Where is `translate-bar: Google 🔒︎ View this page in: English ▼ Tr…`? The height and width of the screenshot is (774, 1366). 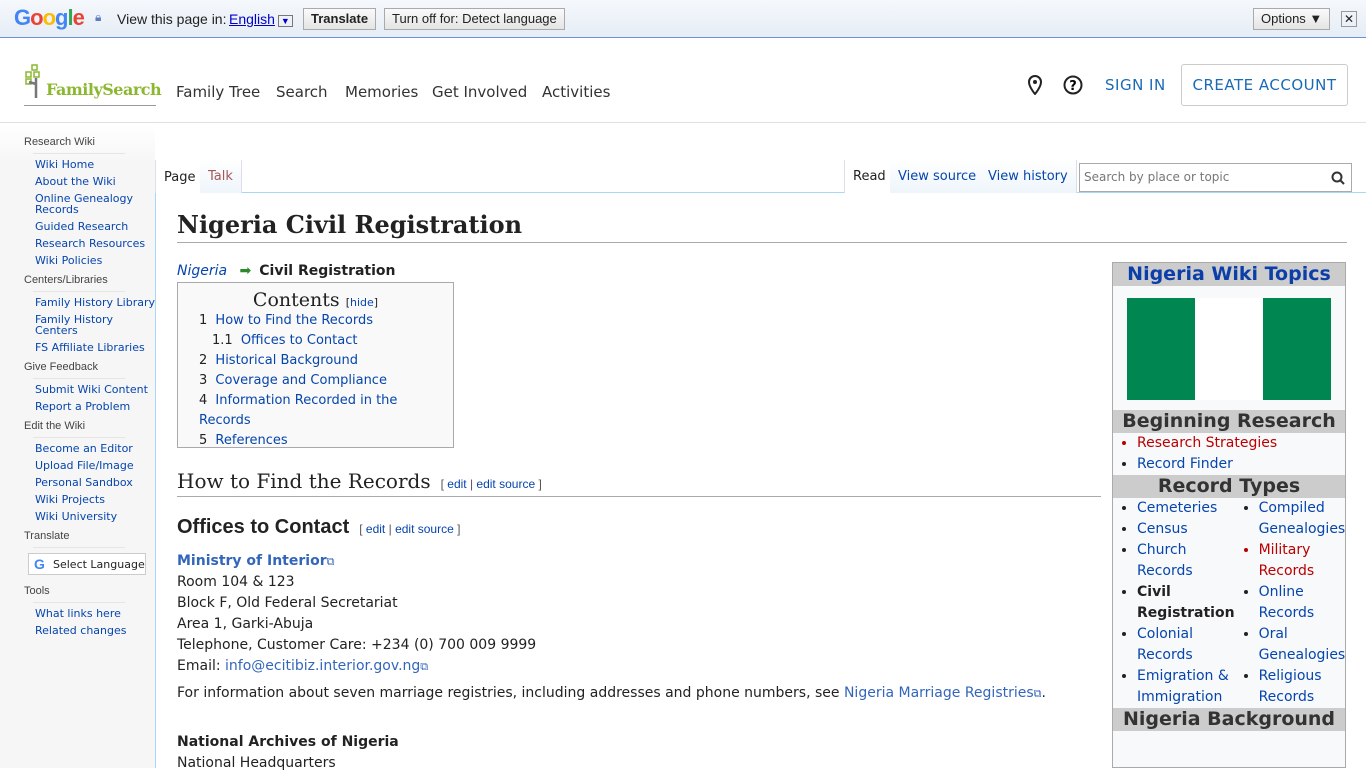 translate-bar: Google 🔒︎ View this page in: English ▼ Tr… is located at coordinates (683, 19).